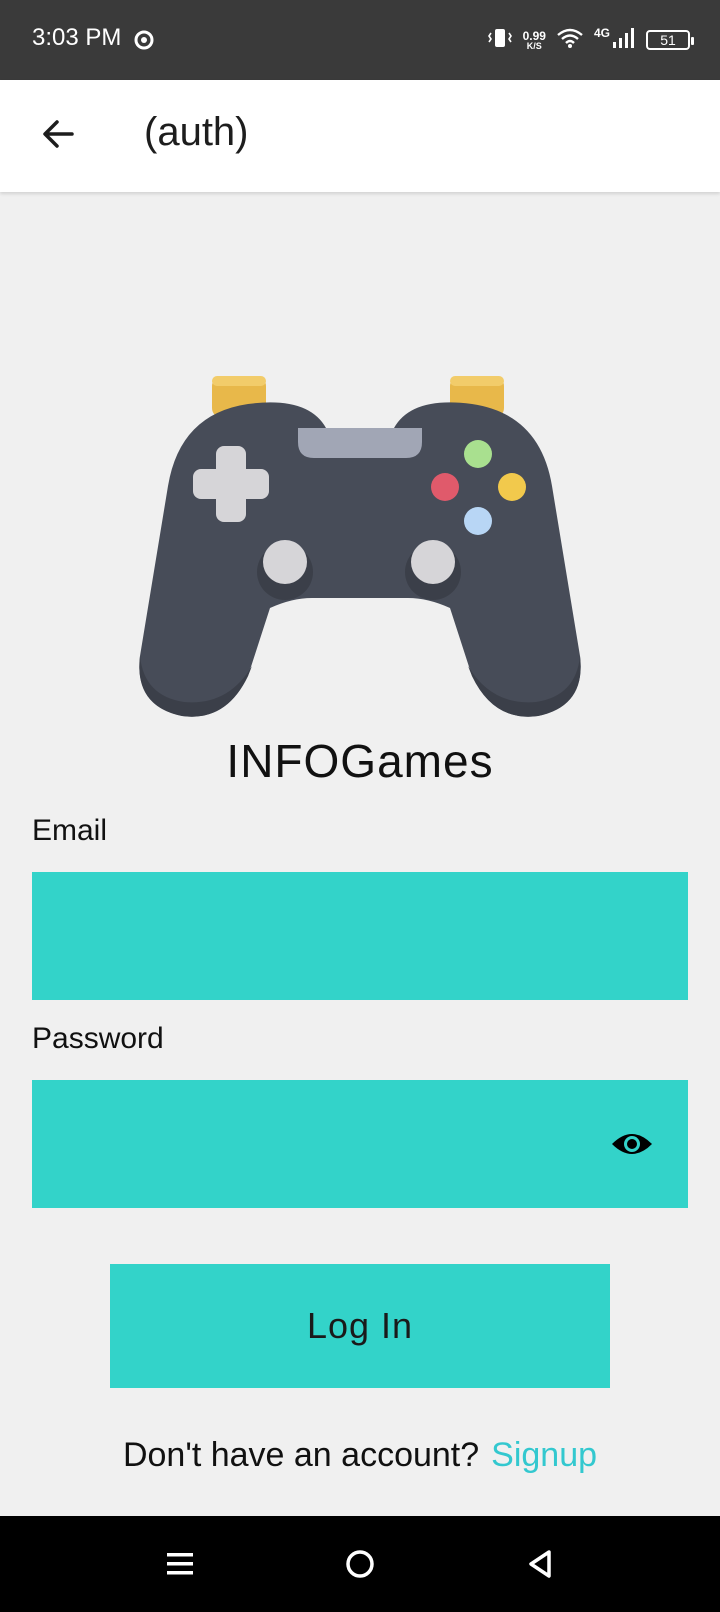  I want to click on net-speed-value: 0.99, so click(534, 35).